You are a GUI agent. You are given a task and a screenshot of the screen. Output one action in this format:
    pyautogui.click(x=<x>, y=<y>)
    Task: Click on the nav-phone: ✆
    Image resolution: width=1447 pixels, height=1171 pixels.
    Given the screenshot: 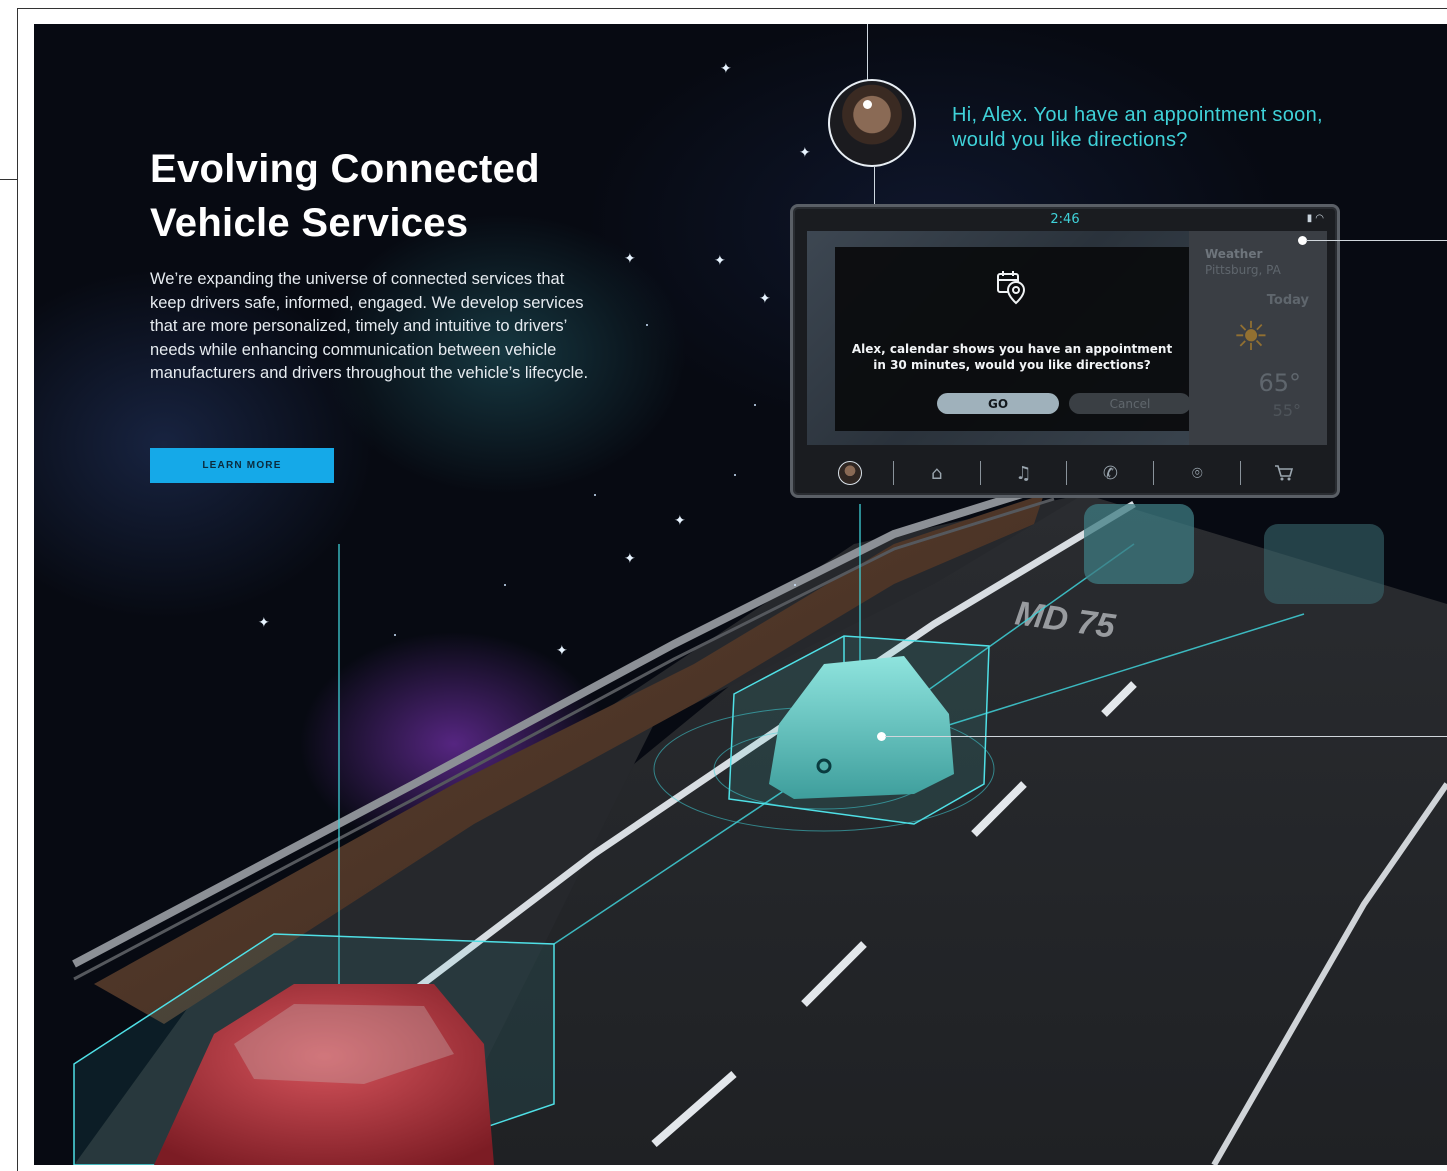 What is the action you would take?
    pyautogui.click(x=1110, y=473)
    